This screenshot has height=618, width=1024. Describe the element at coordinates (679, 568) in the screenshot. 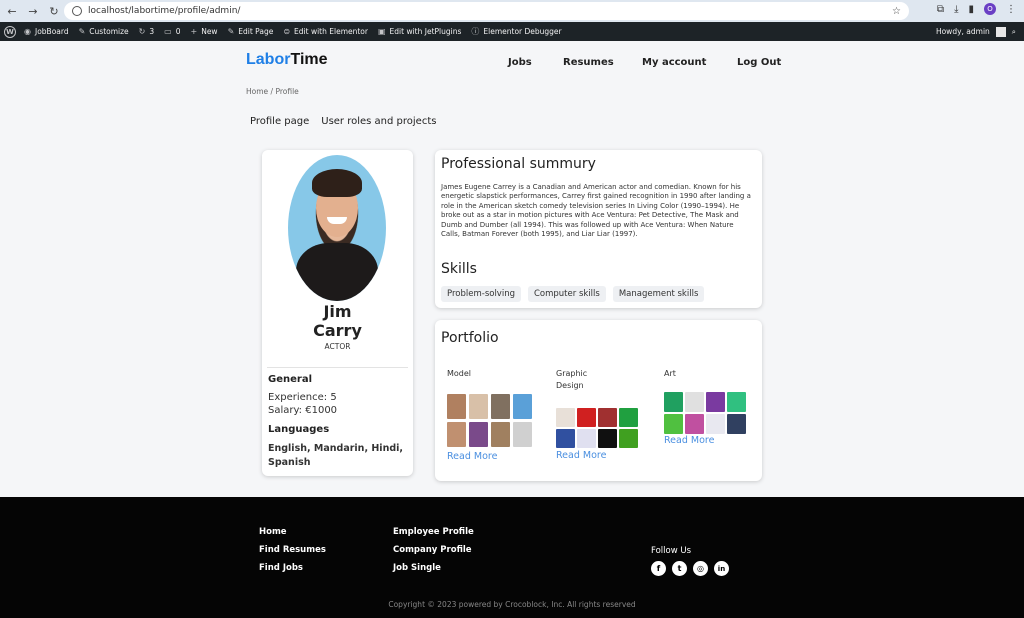

I see `twitter-icon: t` at that location.